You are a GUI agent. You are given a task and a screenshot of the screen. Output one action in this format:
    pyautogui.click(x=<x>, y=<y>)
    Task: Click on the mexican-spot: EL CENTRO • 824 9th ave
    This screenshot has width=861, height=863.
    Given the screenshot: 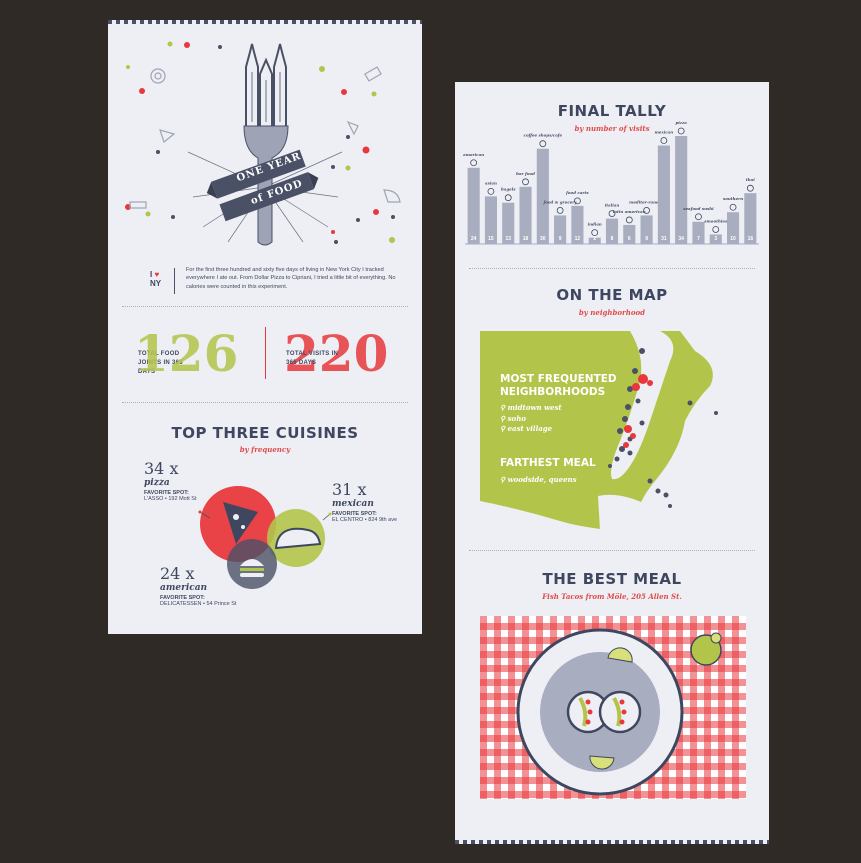 What is the action you would take?
    pyautogui.click(x=365, y=520)
    